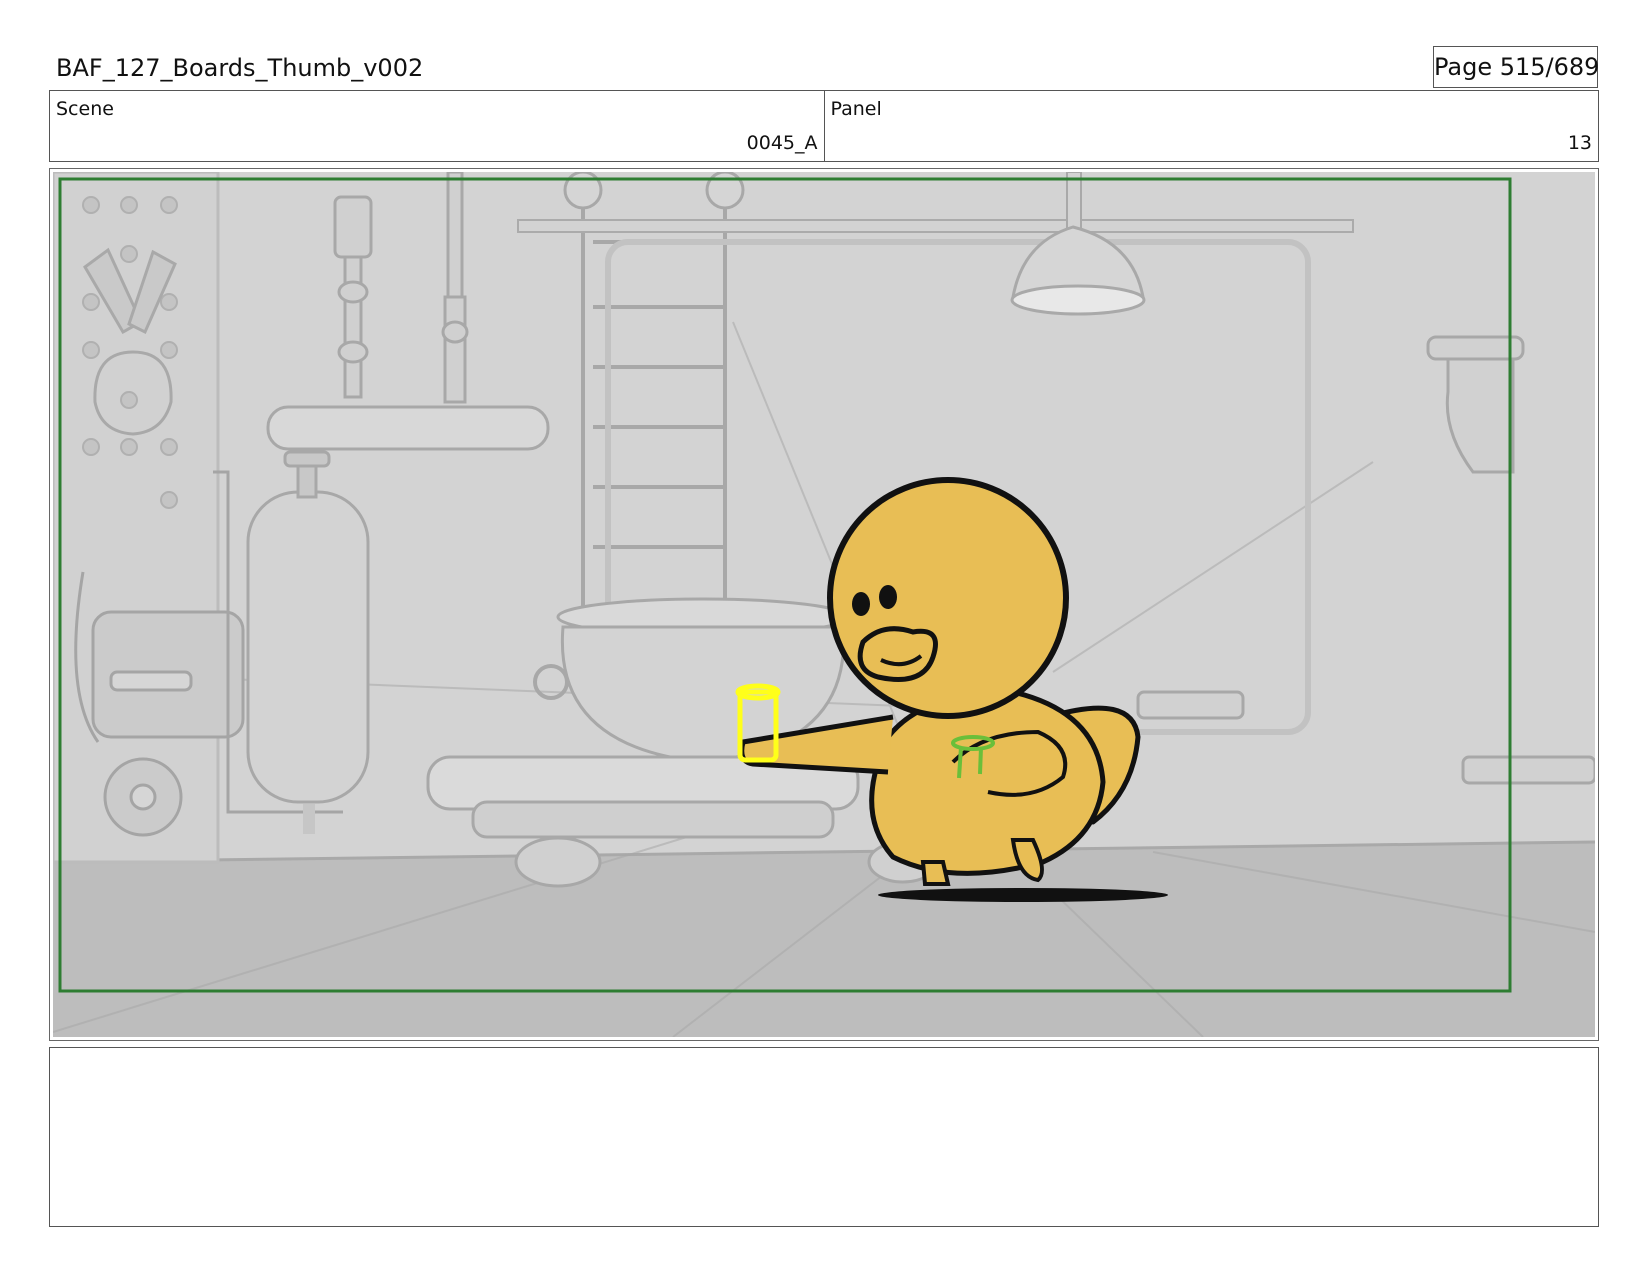  I want to click on gas-cylinder, so click(308, 642).